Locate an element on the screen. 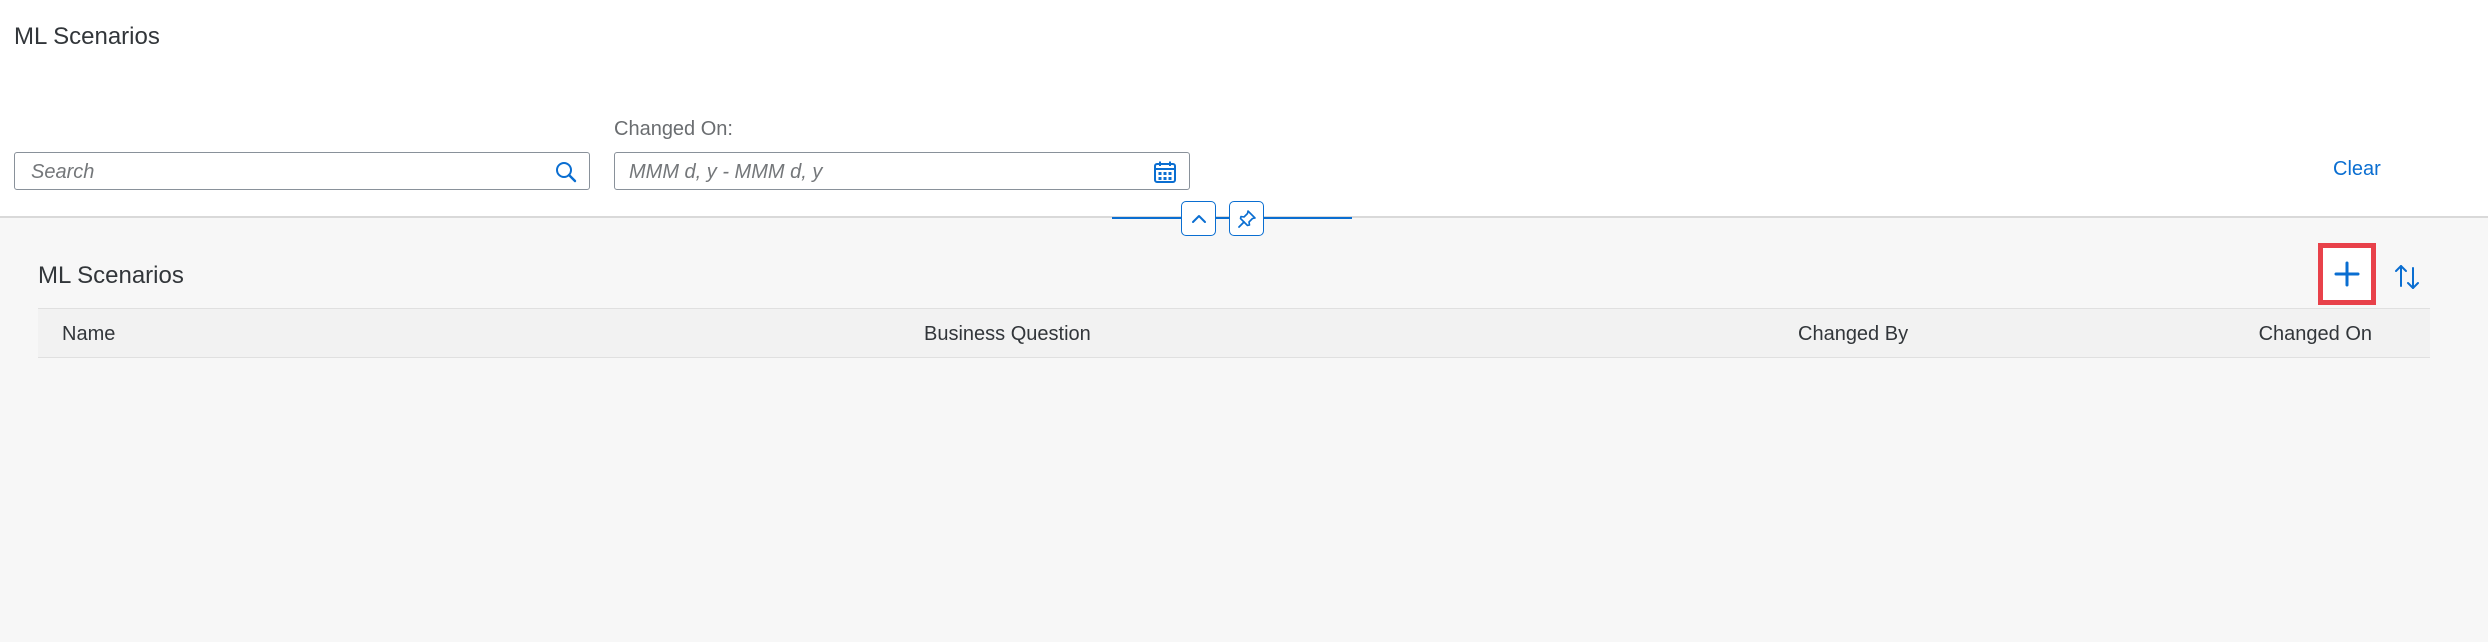 This screenshot has width=2488, height=642. column-header-name: Name is located at coordinates (88, 334).